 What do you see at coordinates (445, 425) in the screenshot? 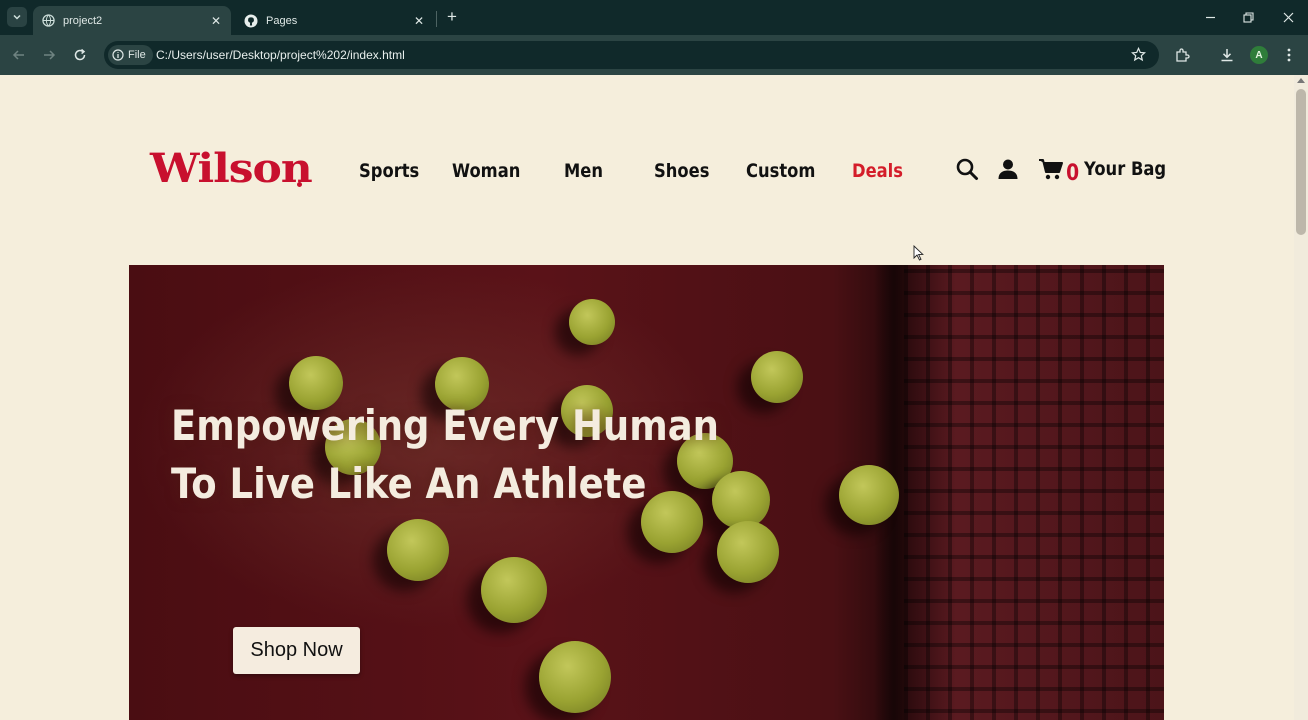
I see `hero-title-line-1: Empowering Every Human` at bounding box center [445, 425].